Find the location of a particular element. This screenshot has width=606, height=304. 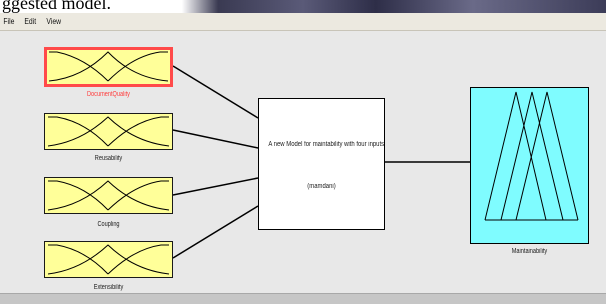

link-reusability is located at coordinates (215, 139).